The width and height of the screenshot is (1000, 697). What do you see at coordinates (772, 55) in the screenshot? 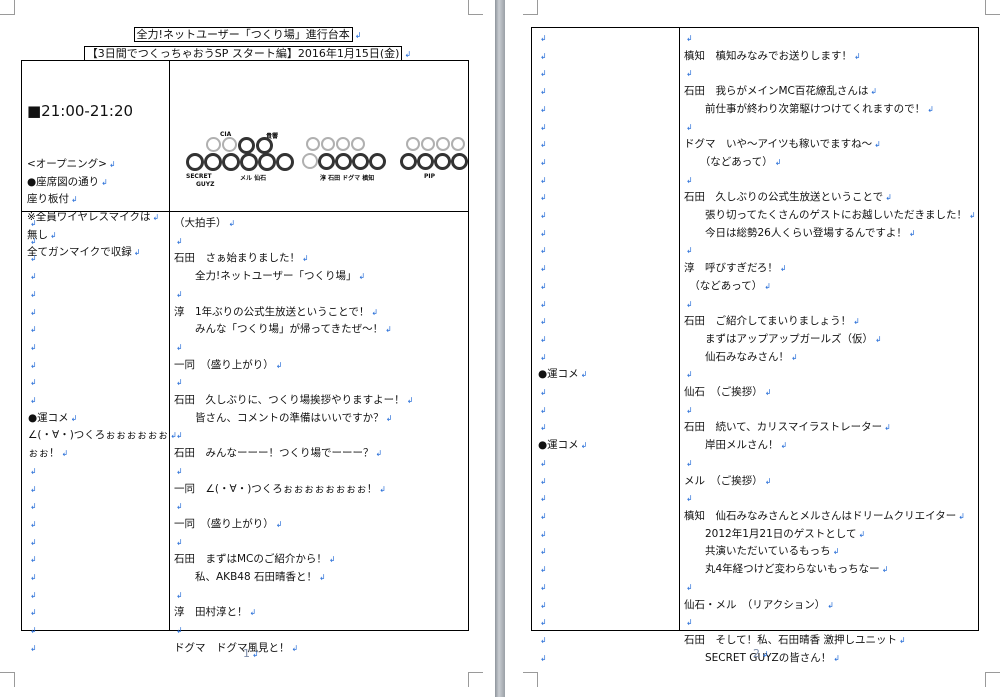
I see `script-line: 槙知 槙知みなみでお送りします！ ↲` at bounding box center [772, 55].